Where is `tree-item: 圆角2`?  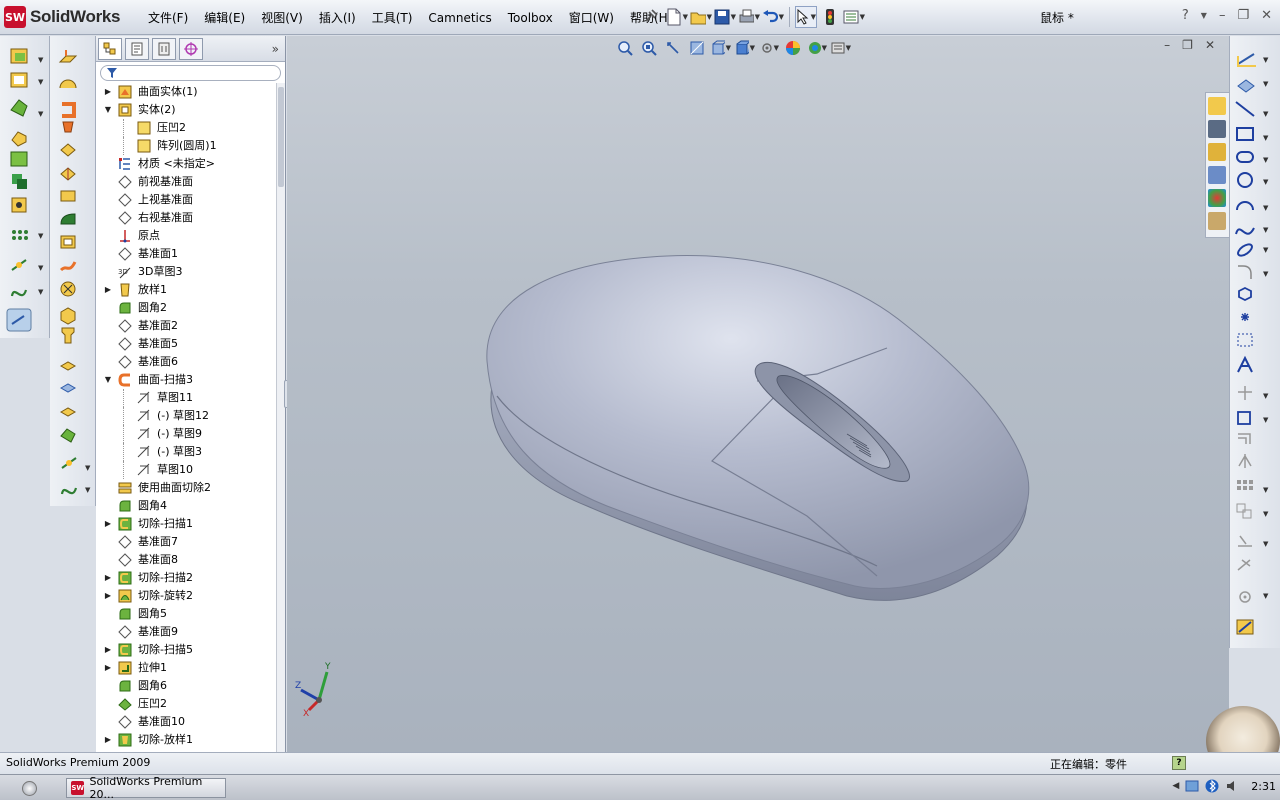
tree-item: 圆角2 is located at coordinates (186, 308).